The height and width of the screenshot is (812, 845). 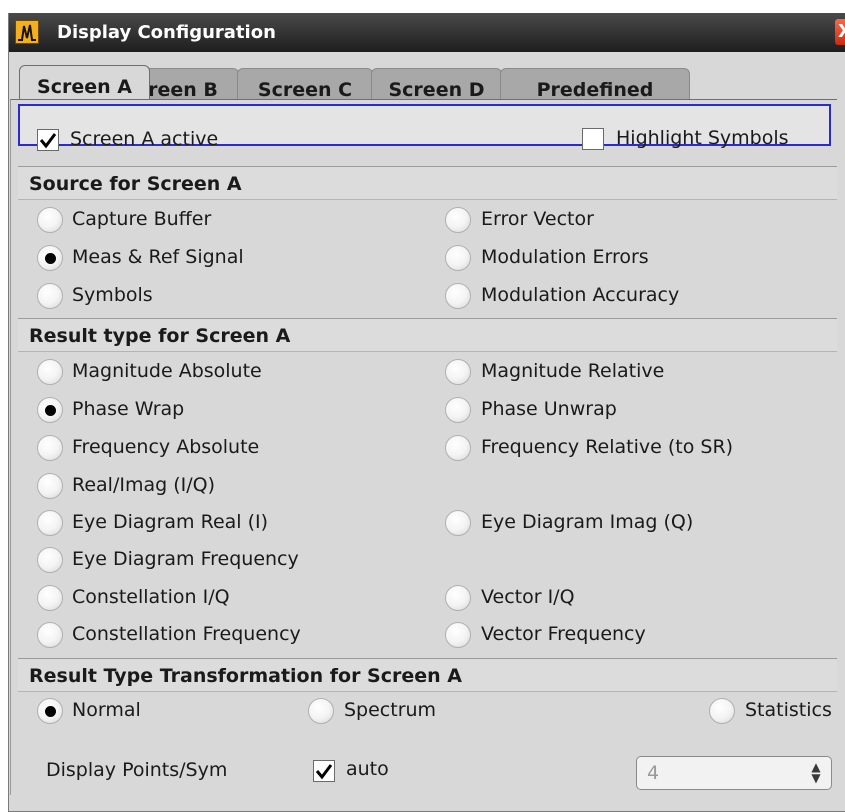 I want to click on option-magnitude-absolute: Magnitude Absolute, so click(x=167, y=371).